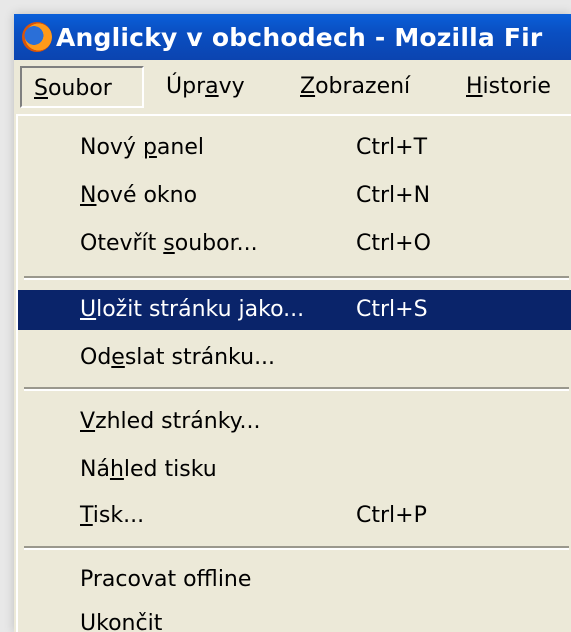 The height and width of the screenshot is (632, 571). Describe the element at coordinates (392, 147) in the screenshot. I see `menu-item-shortcut: Ctrl+T` at that location.